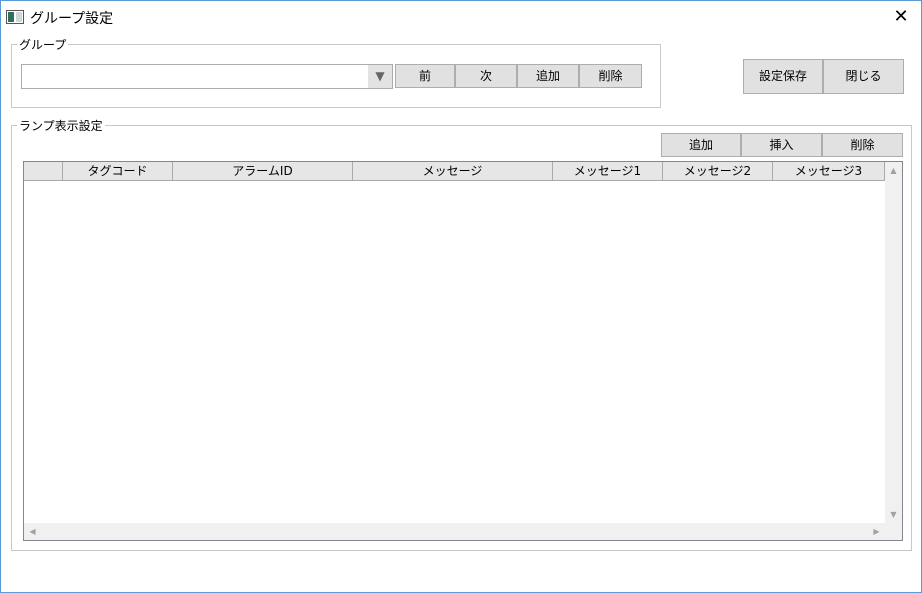 The width and height of the screenshot is (922, 593). Describe the element at coordinates (608, 171) in the screenshot. I see `column-header: メッセージ1` at that location.